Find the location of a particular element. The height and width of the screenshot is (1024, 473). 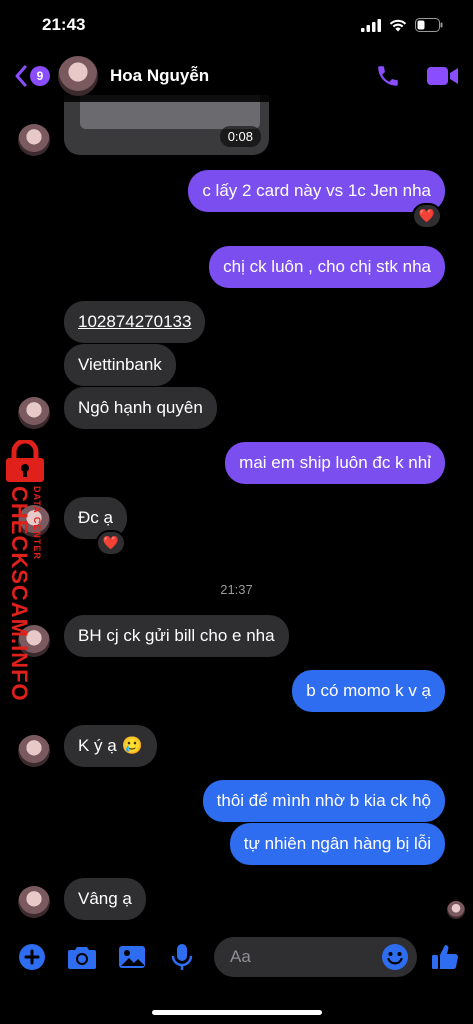

message-bubble-incoming: Viettinbank is located at coordinates (120, 365).